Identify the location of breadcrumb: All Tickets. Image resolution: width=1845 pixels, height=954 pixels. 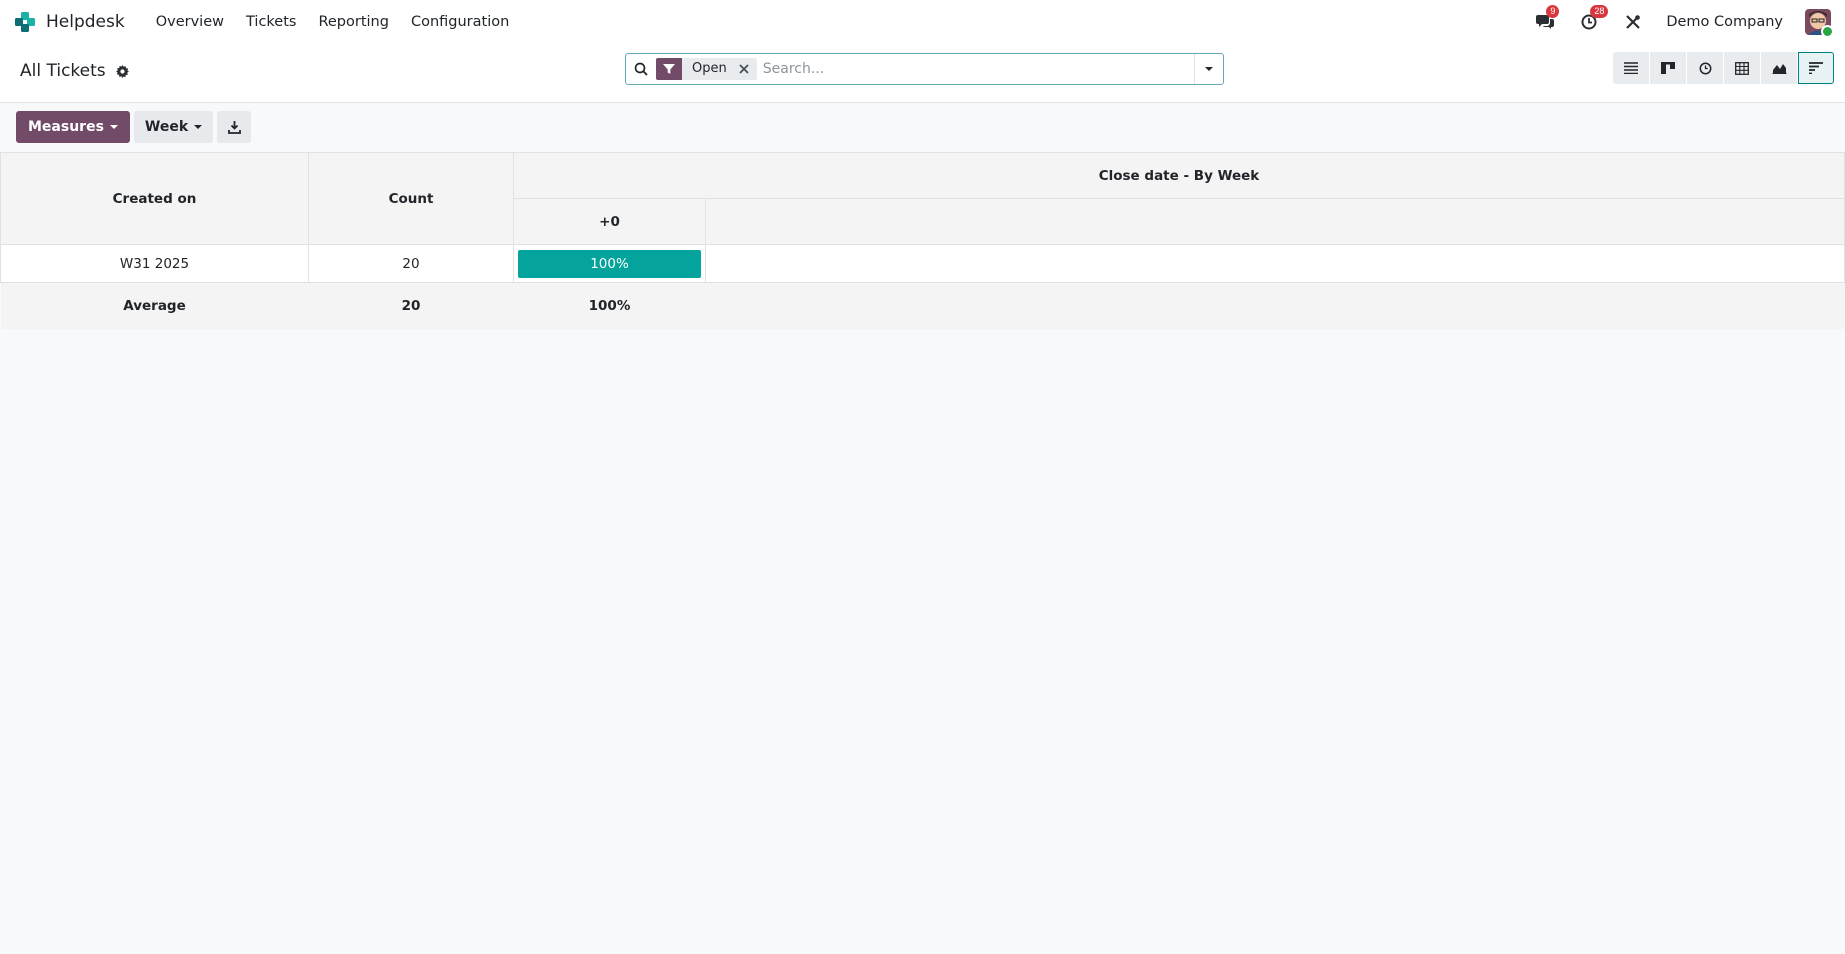
(74, 71).